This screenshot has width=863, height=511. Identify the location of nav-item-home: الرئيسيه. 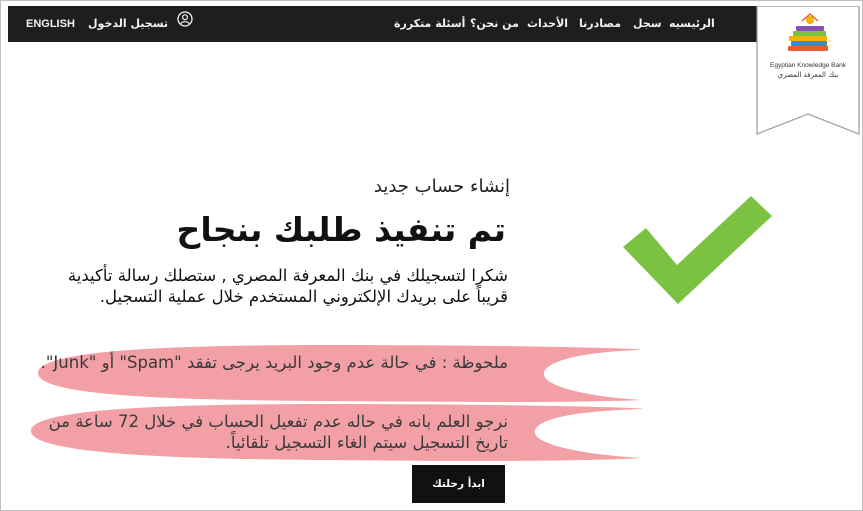
(692, 24).